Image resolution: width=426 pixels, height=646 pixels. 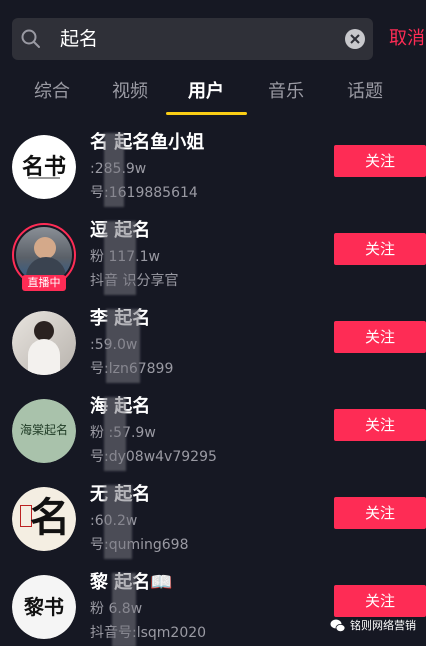 I want to click on avatar-logo-text: 海棠起名, so click(x=43, y=430).